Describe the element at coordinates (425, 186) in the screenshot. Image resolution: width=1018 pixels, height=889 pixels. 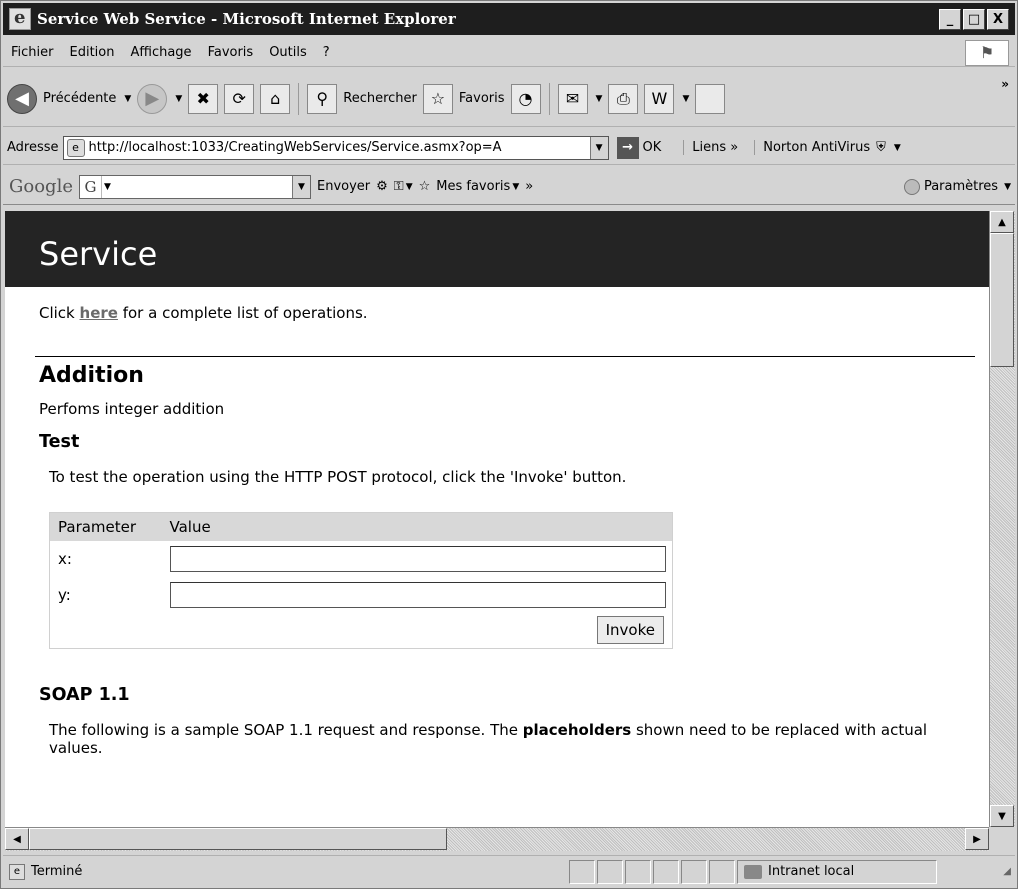
I see `bookmarks-star-icon: ☆` at that location.